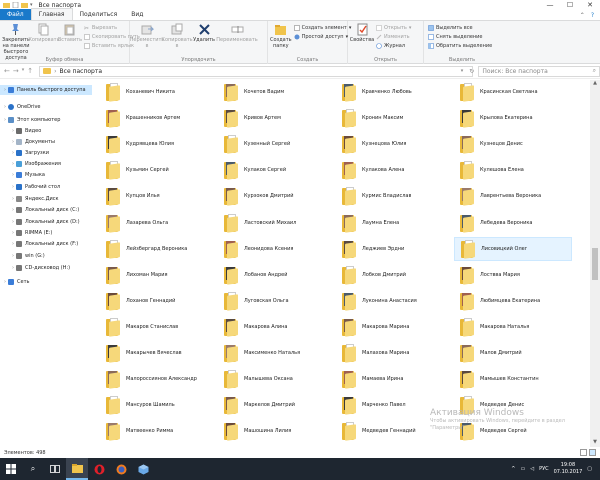 This screenshot has width=600, height=480. Describe the element at coordinates (513, 248) in the screenshot. I see `folder-item: Лисовицкий Олег` at that location.